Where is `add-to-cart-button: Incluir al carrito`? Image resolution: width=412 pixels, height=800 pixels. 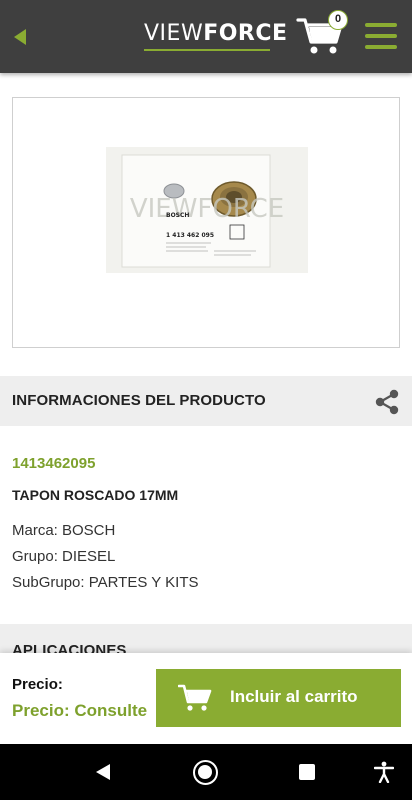
add-to-cart-button: Incluir al carrito is located at coordinates (278, 698).